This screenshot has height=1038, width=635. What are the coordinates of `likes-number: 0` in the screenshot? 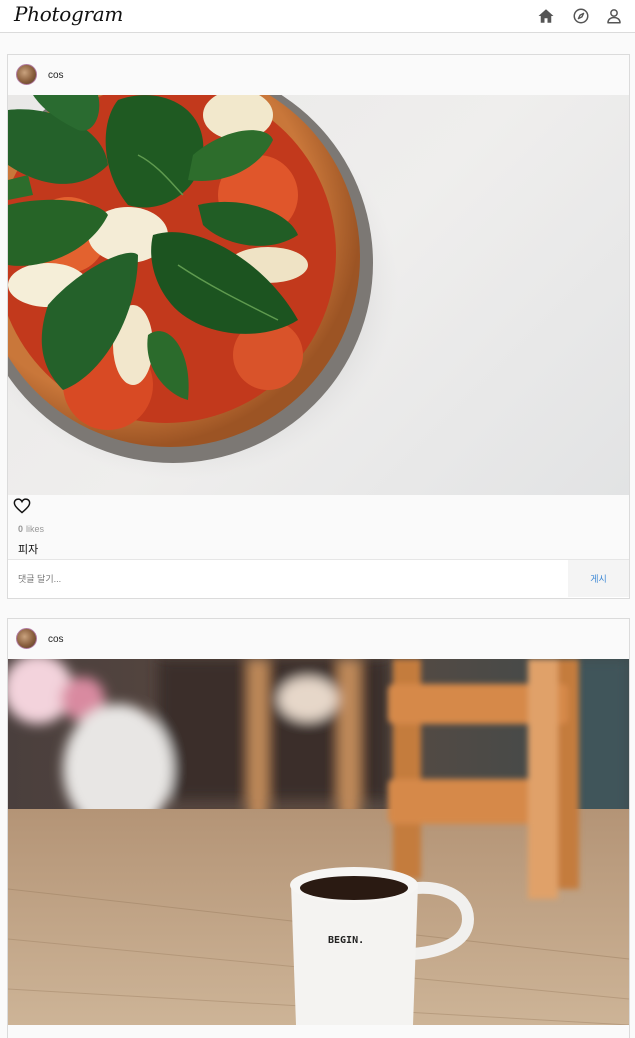 It's located at (21, 529).